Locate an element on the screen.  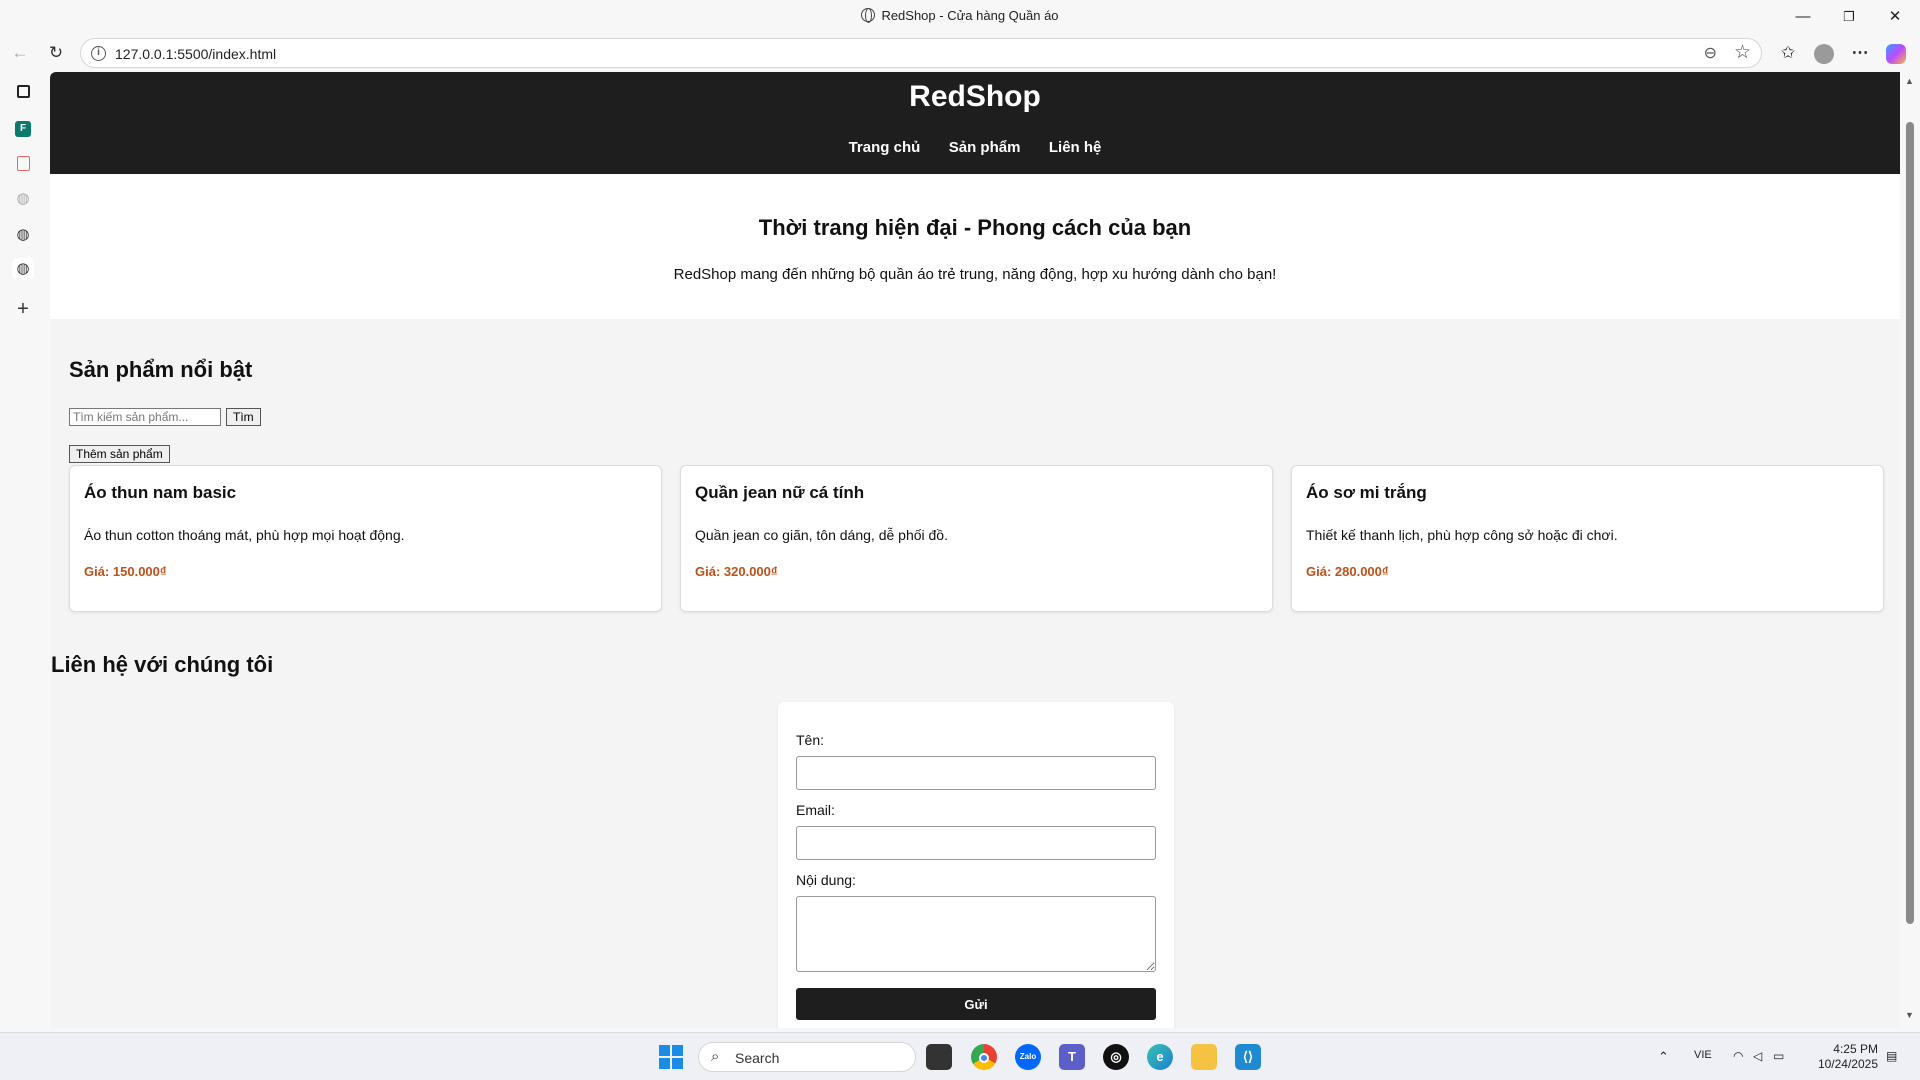
product-description: Quần jean co giãn, tôn dáng, dễ phối đồ. is located at coordinates (821, 535).